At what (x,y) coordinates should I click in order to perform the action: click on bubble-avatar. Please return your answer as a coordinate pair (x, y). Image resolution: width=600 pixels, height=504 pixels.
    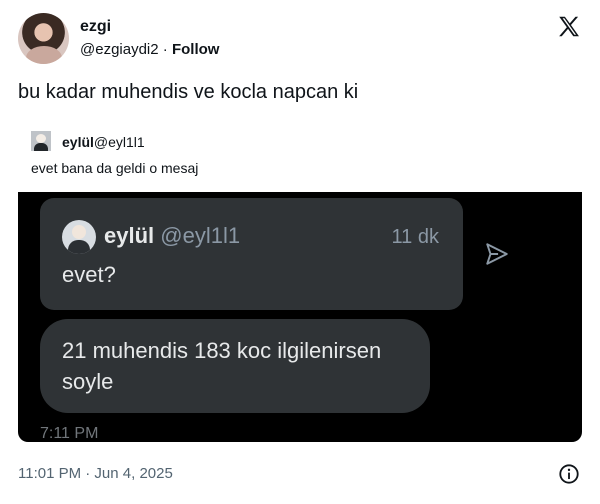
    Looking at the image, I should click on (79, 237).